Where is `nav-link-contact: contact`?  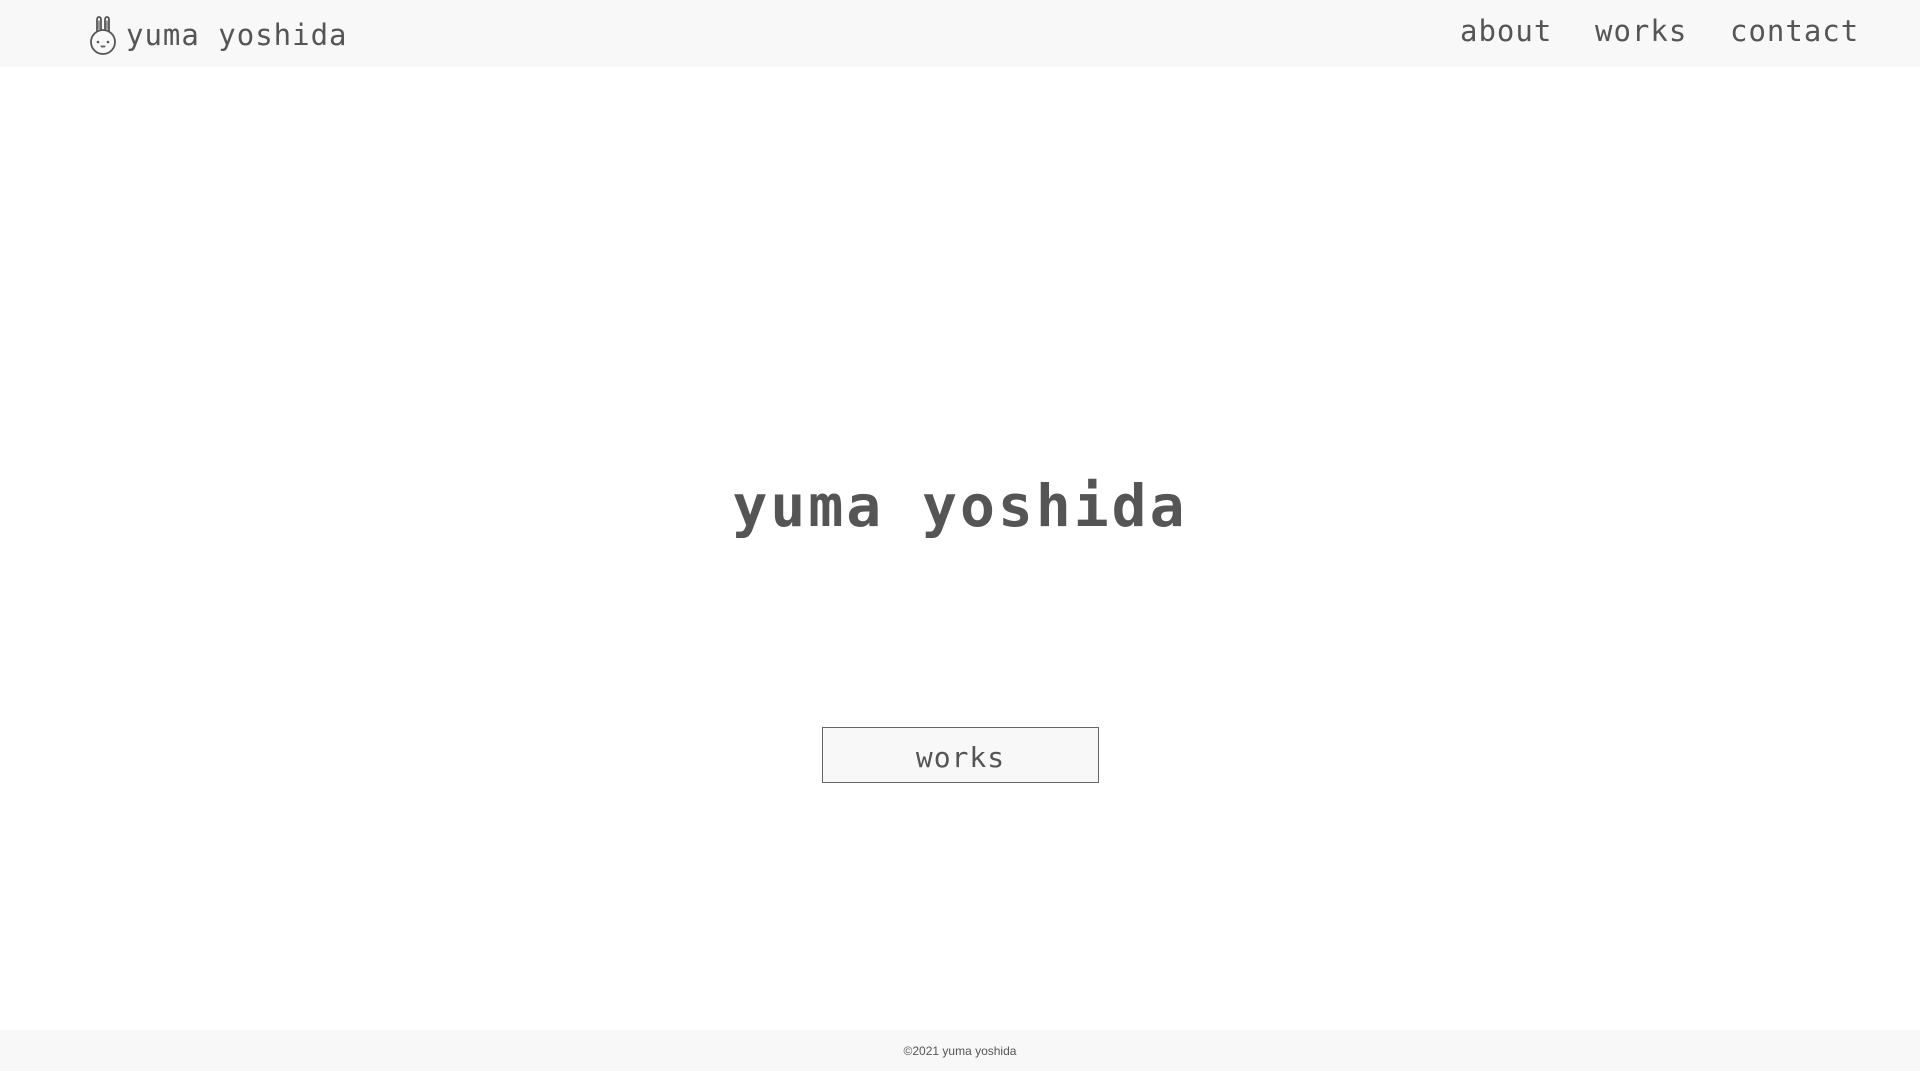
nav-link-contact: contact is located at coordinates (1794, 31).